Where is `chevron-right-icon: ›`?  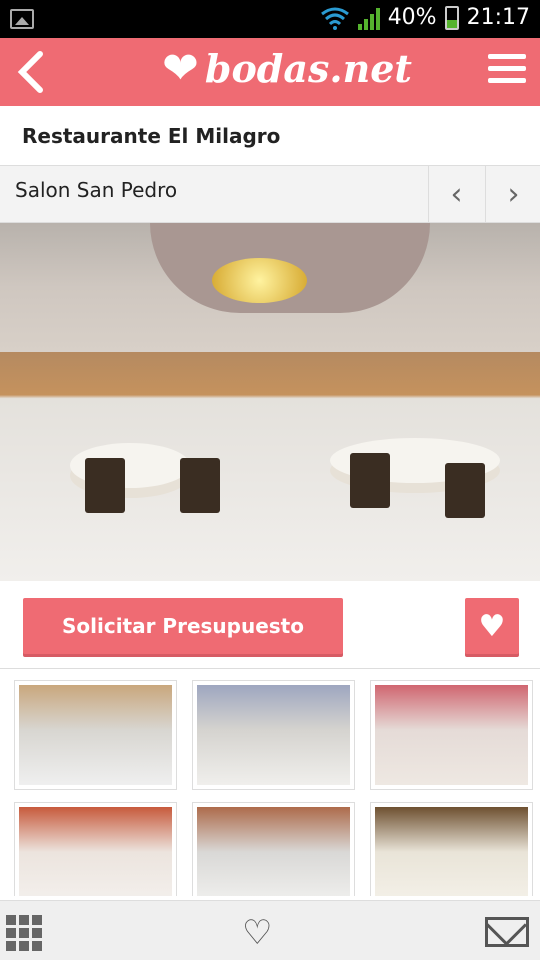 chevron-right-icon: › is located at coordinates (513, 194).